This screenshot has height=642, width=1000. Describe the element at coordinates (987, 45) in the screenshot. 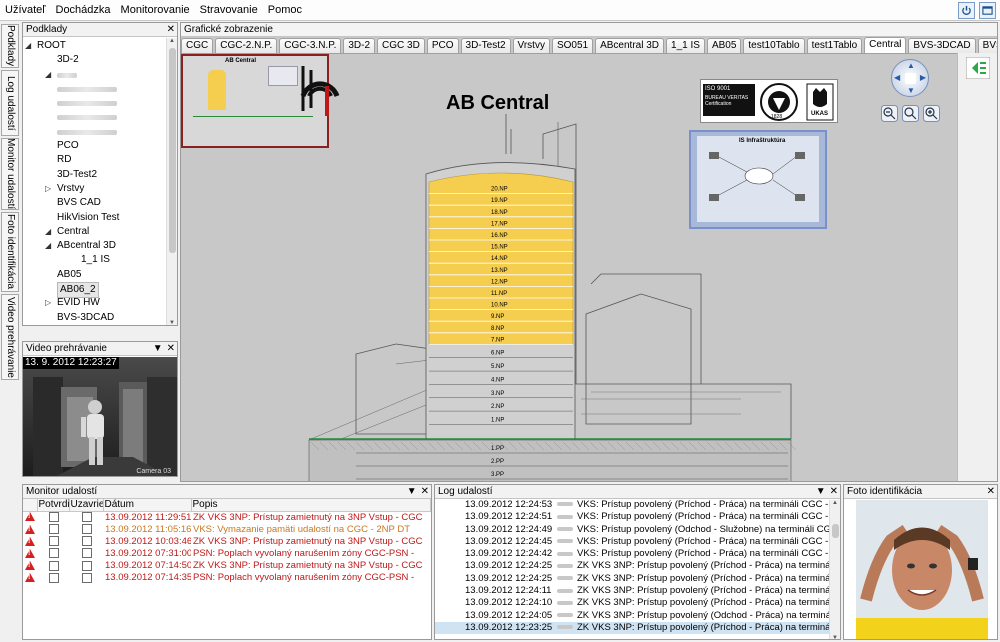

I see `tab-bvs-cad-all: BVS-CAD-ALL` at that location.